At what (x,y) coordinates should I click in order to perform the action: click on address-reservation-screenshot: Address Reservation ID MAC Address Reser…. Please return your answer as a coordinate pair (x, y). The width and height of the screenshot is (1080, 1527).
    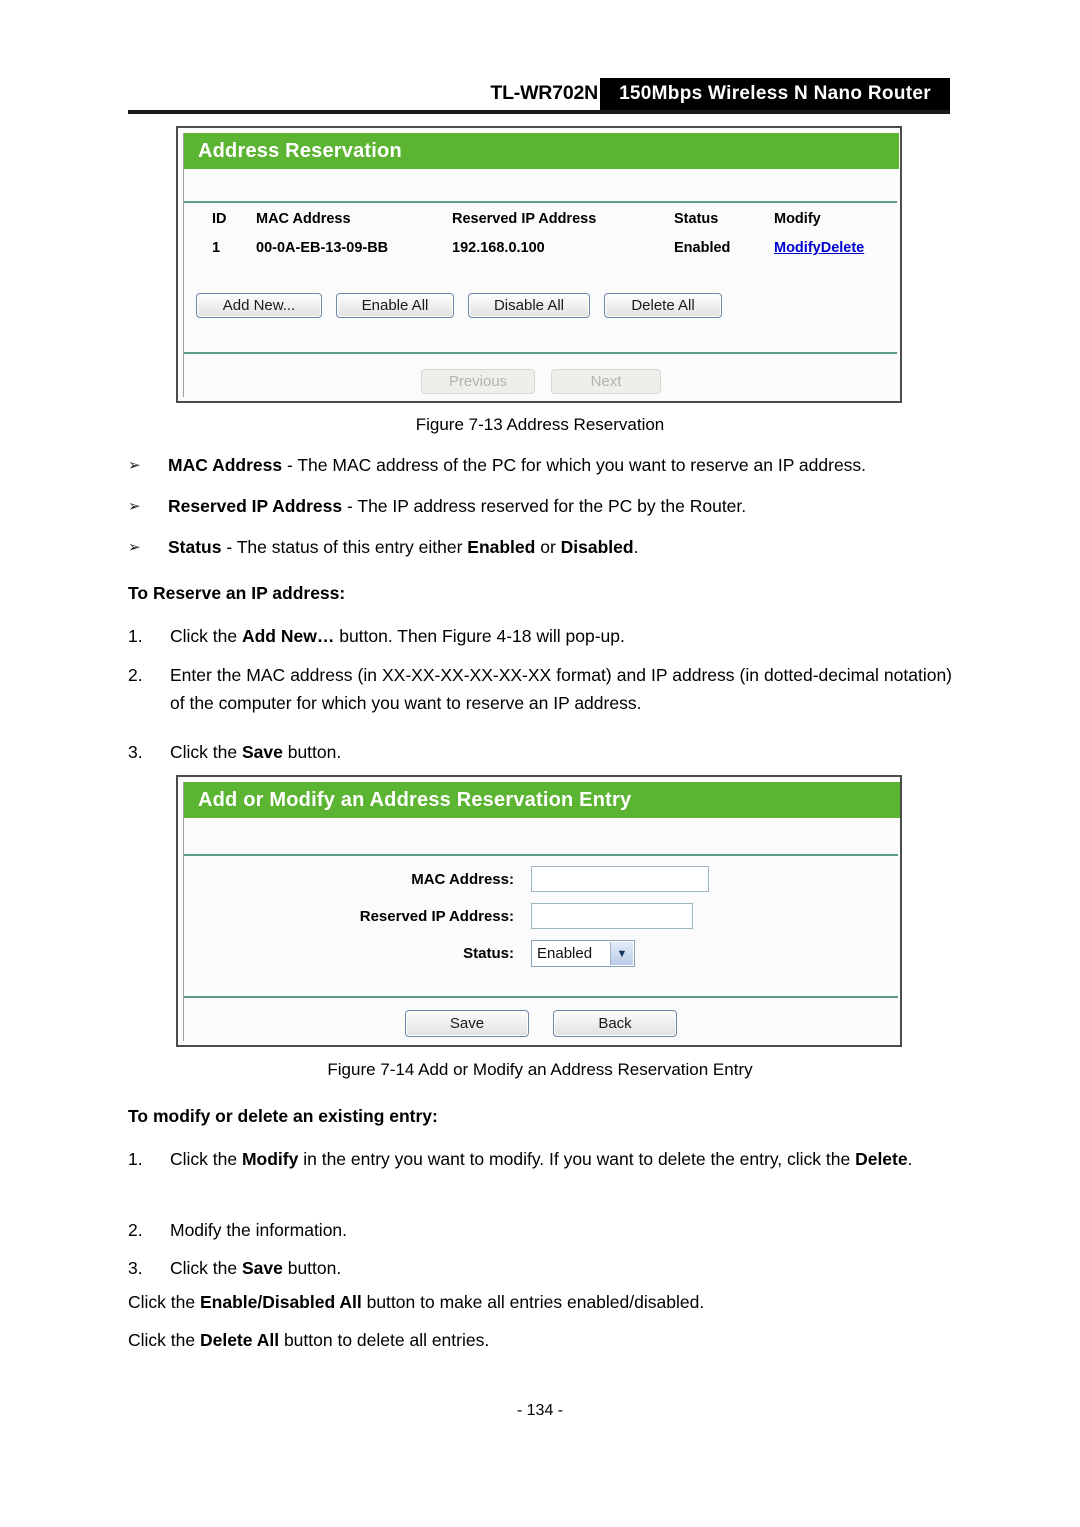
    Looking at the image, I should click on (539, 264).